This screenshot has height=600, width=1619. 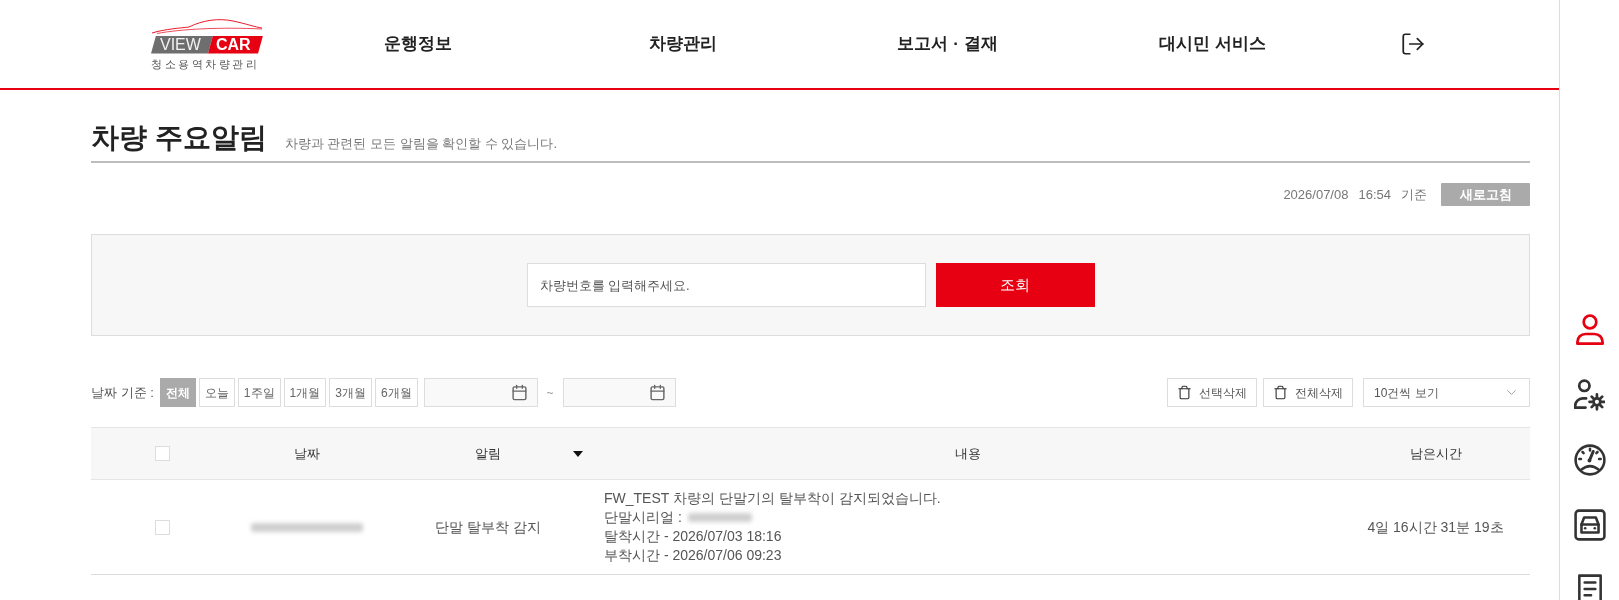 What do you see at coordinates (1308, 392) in the screenshot?
I see `delete-button: 전체삭제` at bounding box center [1308, 392].